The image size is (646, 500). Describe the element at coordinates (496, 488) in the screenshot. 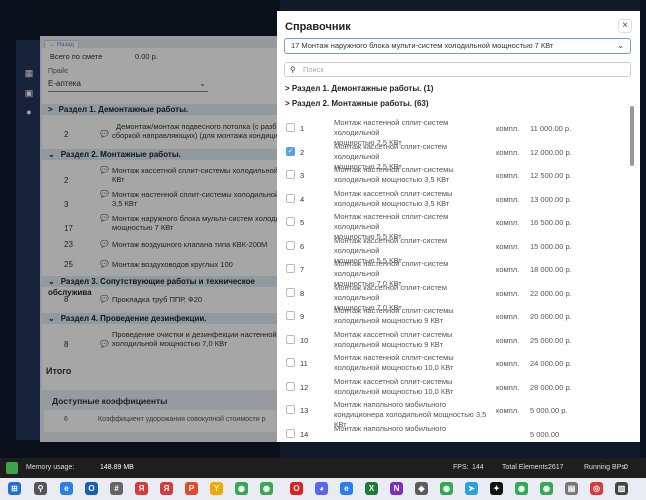

I see `app-icon: ✦` at that location.